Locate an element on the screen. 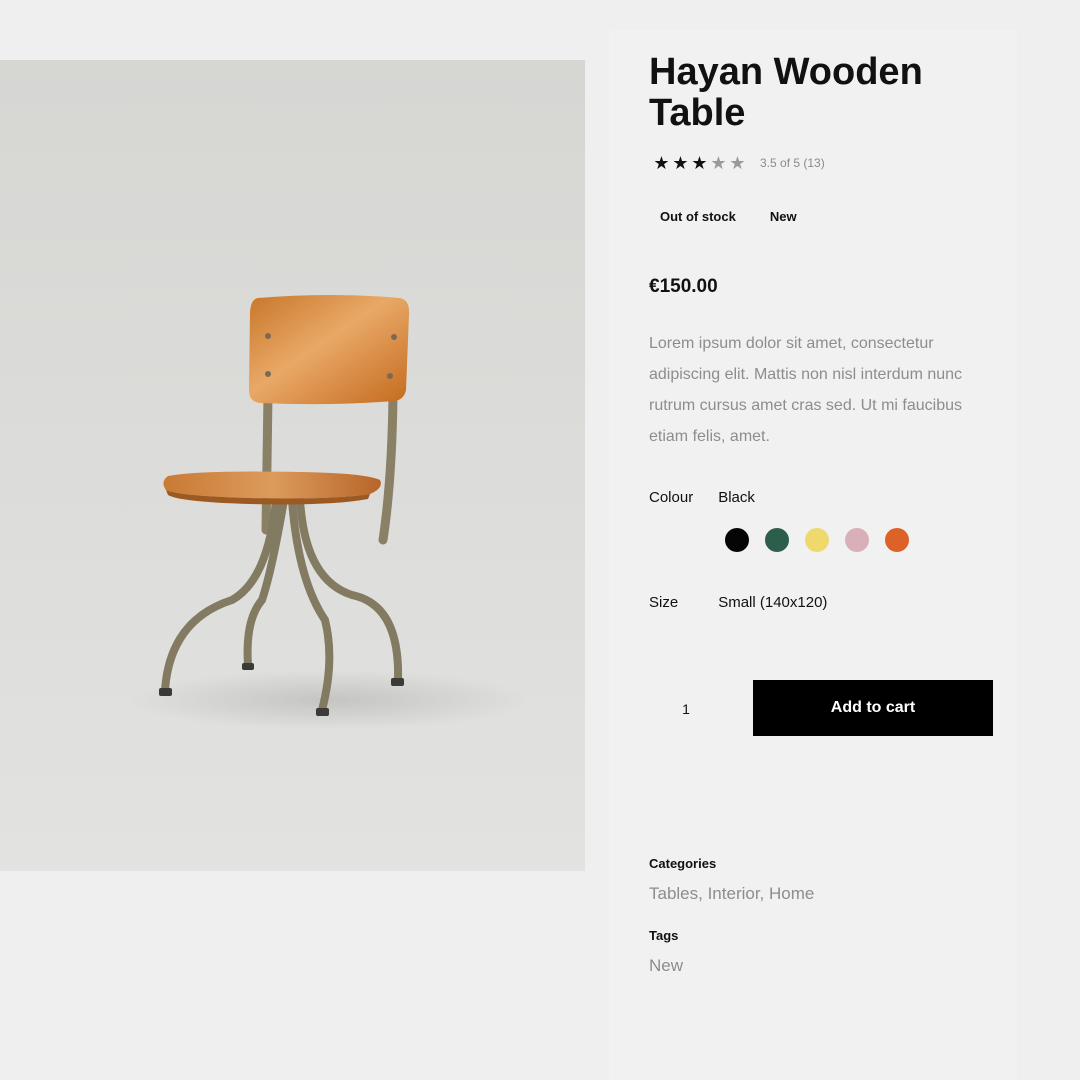 Image resolution: width=1080 pixels, height=1080 pixels. tags-value: New is located at coordinates (666, 966).